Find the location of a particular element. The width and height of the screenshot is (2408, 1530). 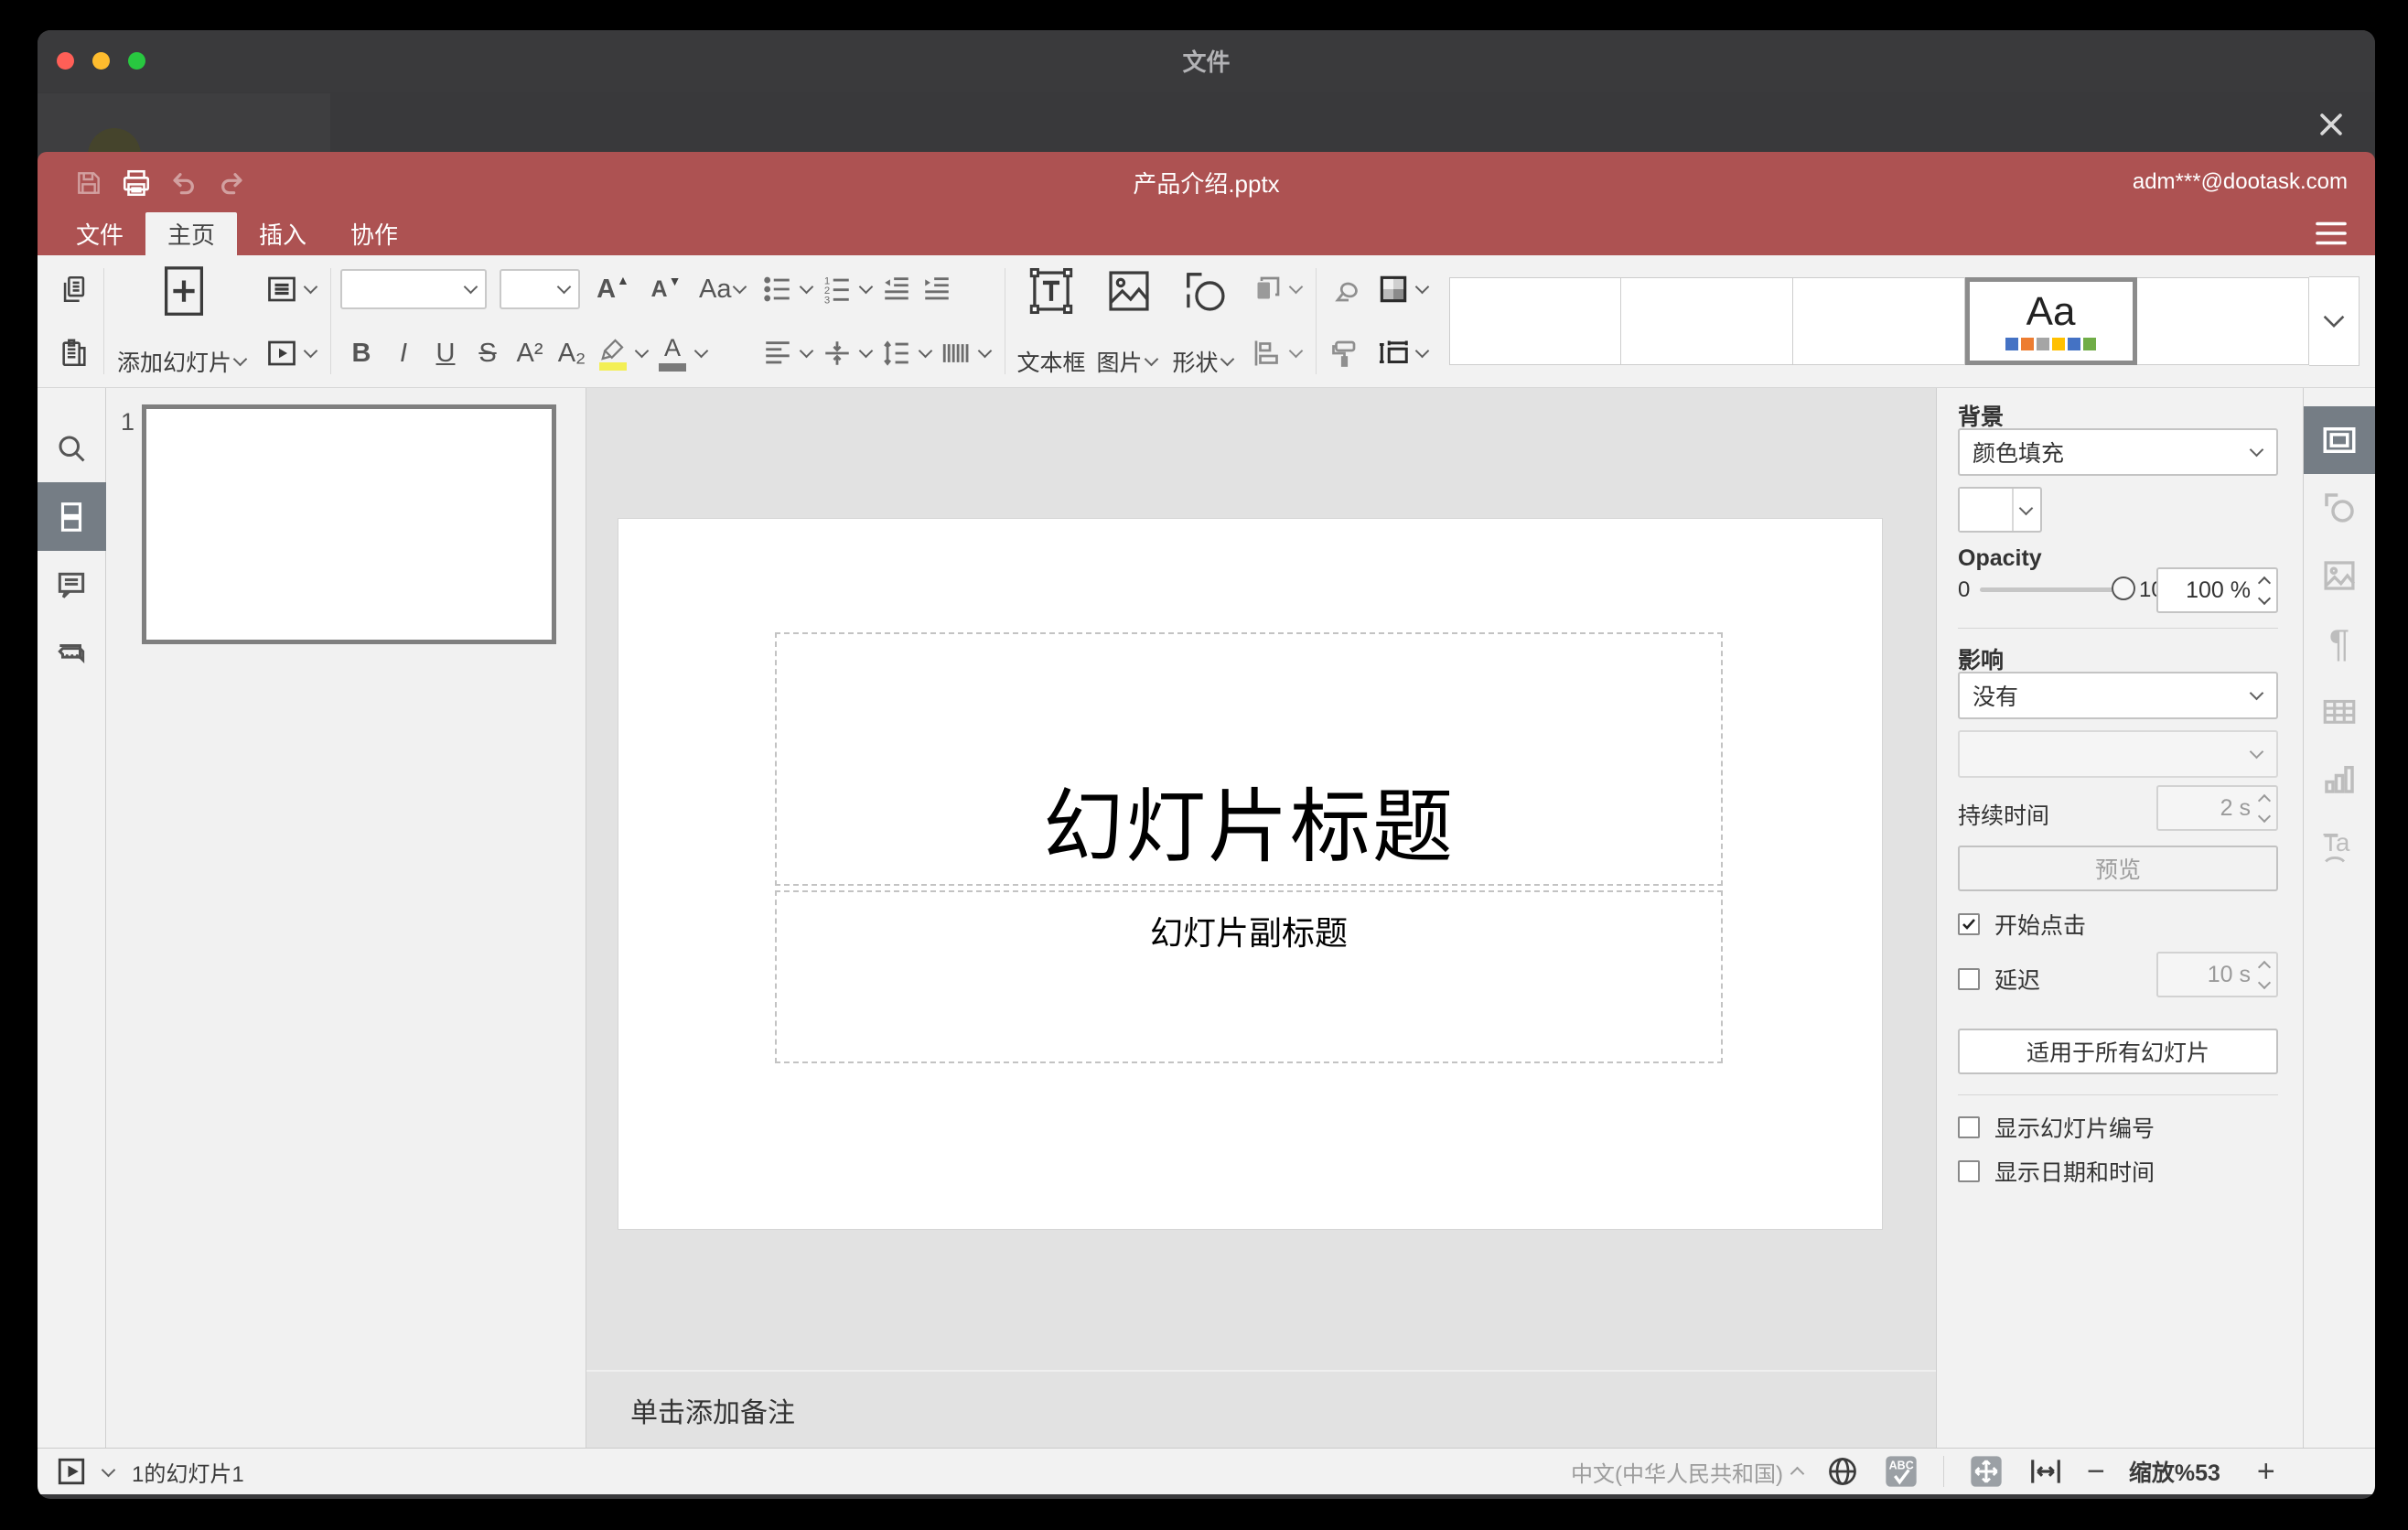

copy-style-button is located at coordinates (1346, 353).